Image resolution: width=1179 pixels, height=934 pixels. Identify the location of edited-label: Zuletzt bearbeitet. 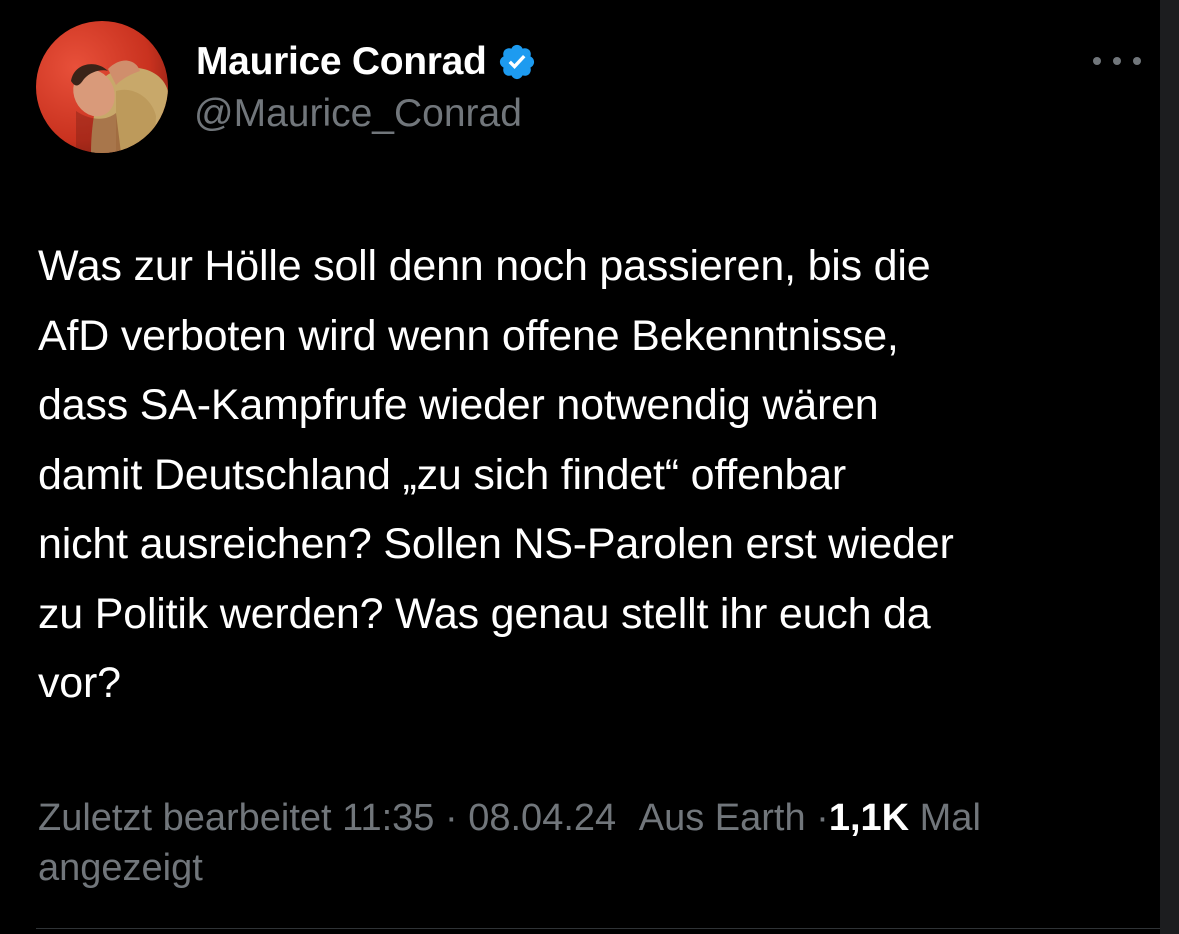
(185, 818).